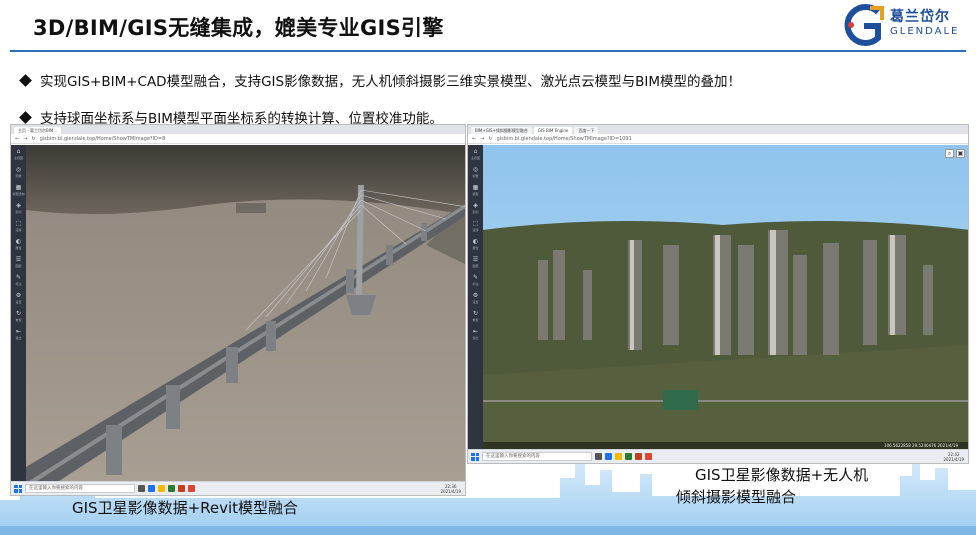  Describe the element at coordinates (553, 130) in the screenshot. I see `browser-tab: GIS BIM Engine` at that location.